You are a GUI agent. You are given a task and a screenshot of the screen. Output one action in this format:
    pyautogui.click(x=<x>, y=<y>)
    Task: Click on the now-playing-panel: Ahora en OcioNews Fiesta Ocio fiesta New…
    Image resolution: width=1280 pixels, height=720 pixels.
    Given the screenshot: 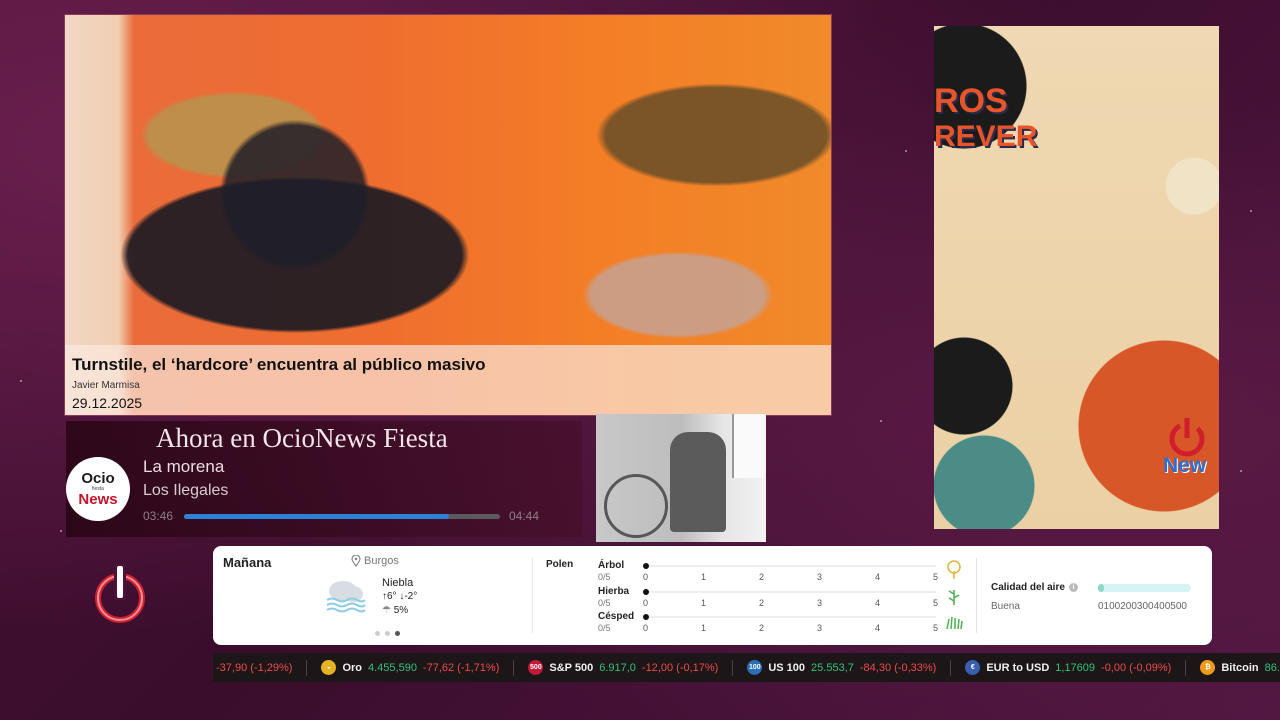 What is the action you would take?
    pyautogui.click(x=324, y=479)
    